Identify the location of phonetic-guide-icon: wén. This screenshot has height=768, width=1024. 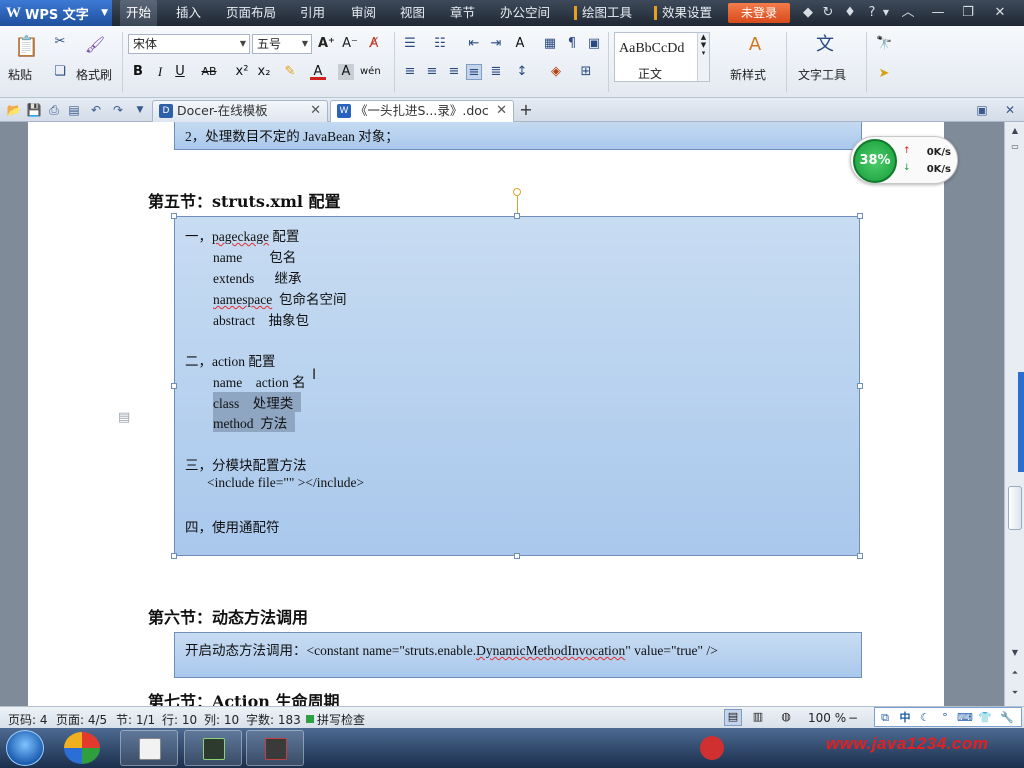
(370, 72).